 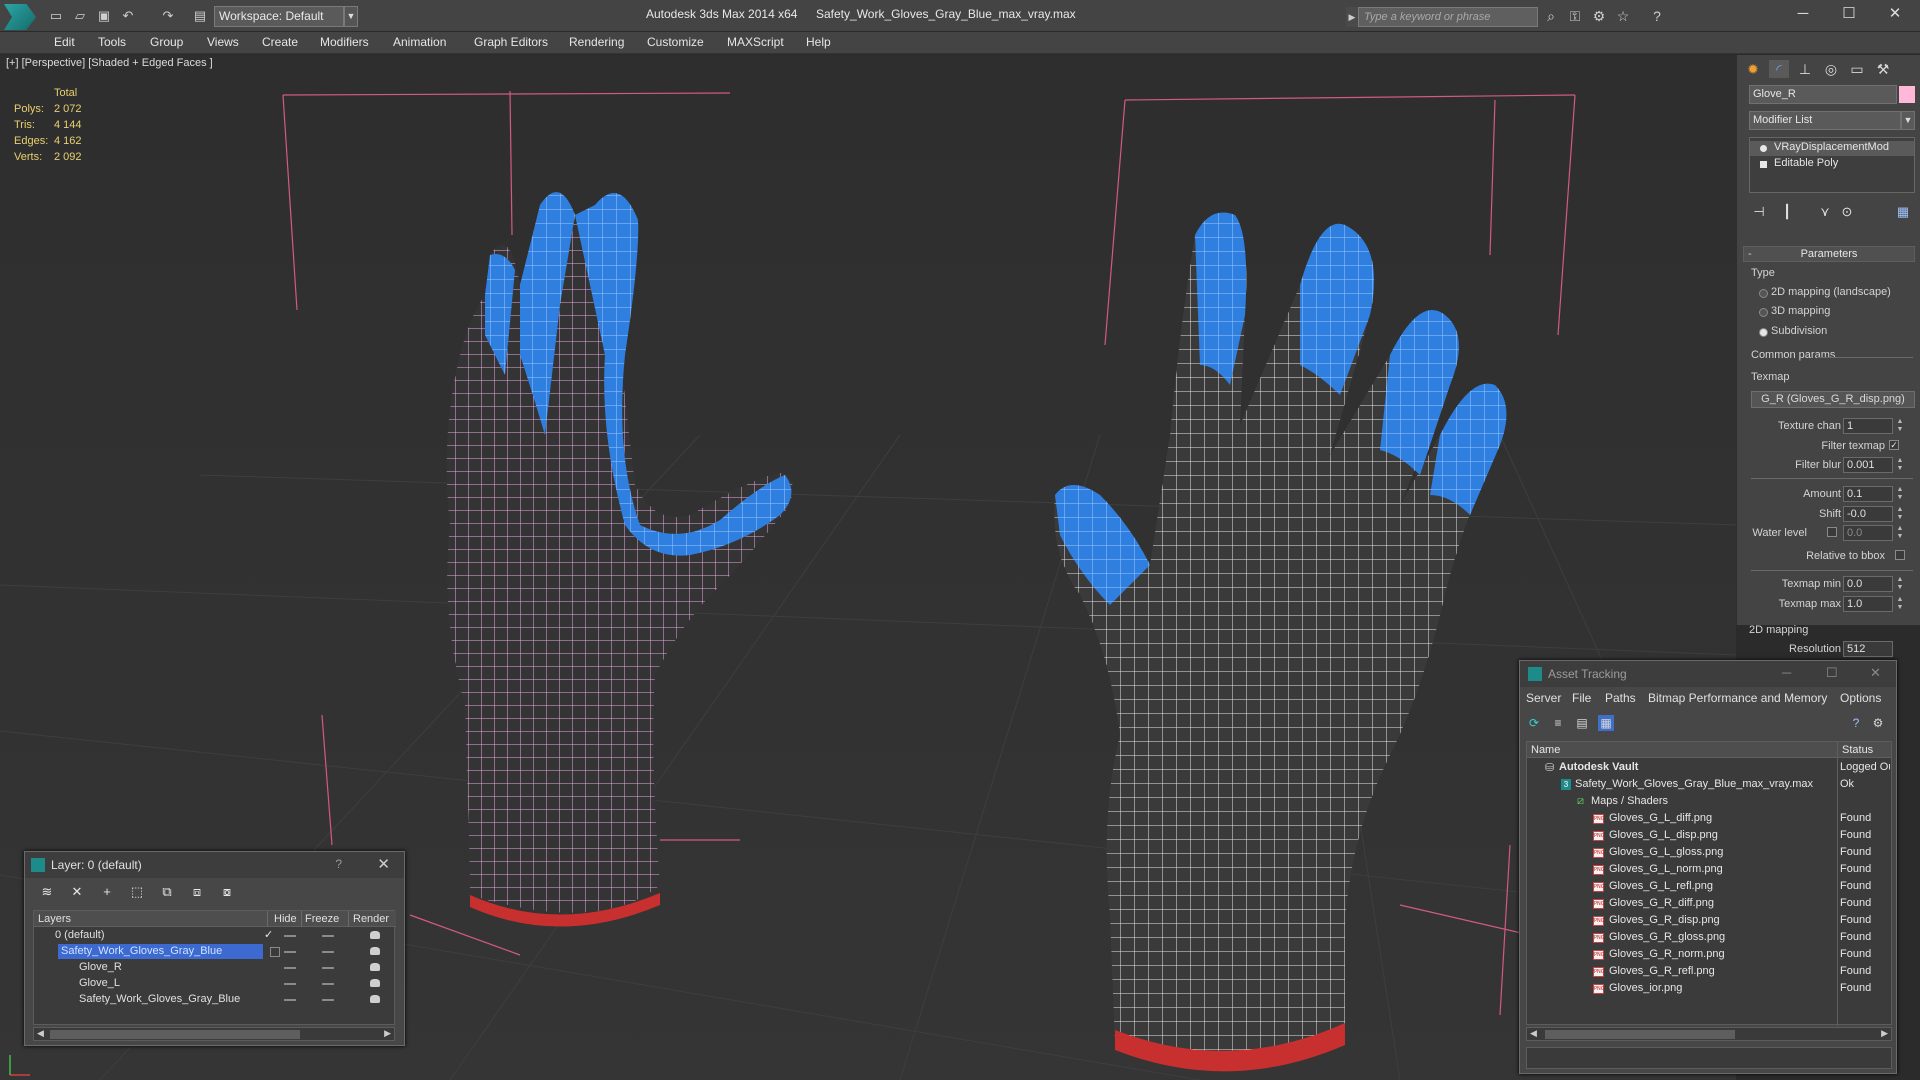 I want to click on project-folder-icon: ▤, so click(x=200, y=16).